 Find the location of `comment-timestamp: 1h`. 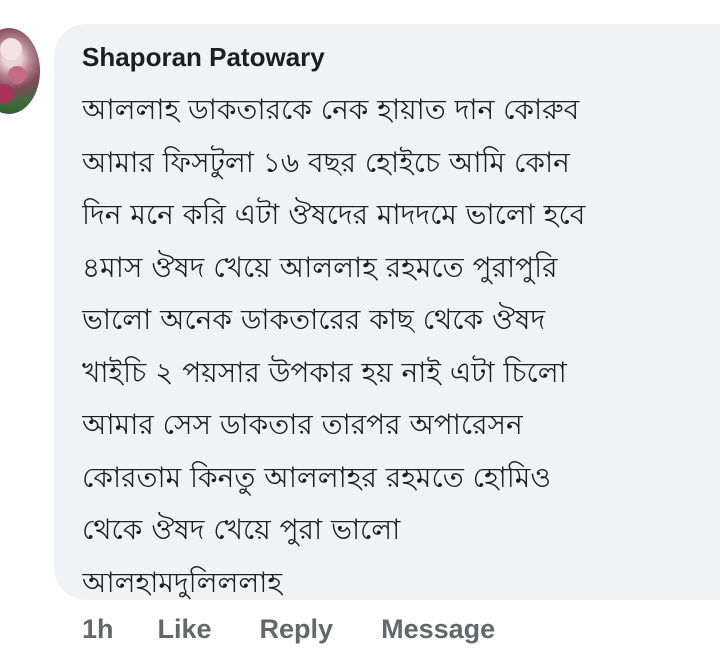

comment-timestamp: 1h is located at coordinates (98, 629).